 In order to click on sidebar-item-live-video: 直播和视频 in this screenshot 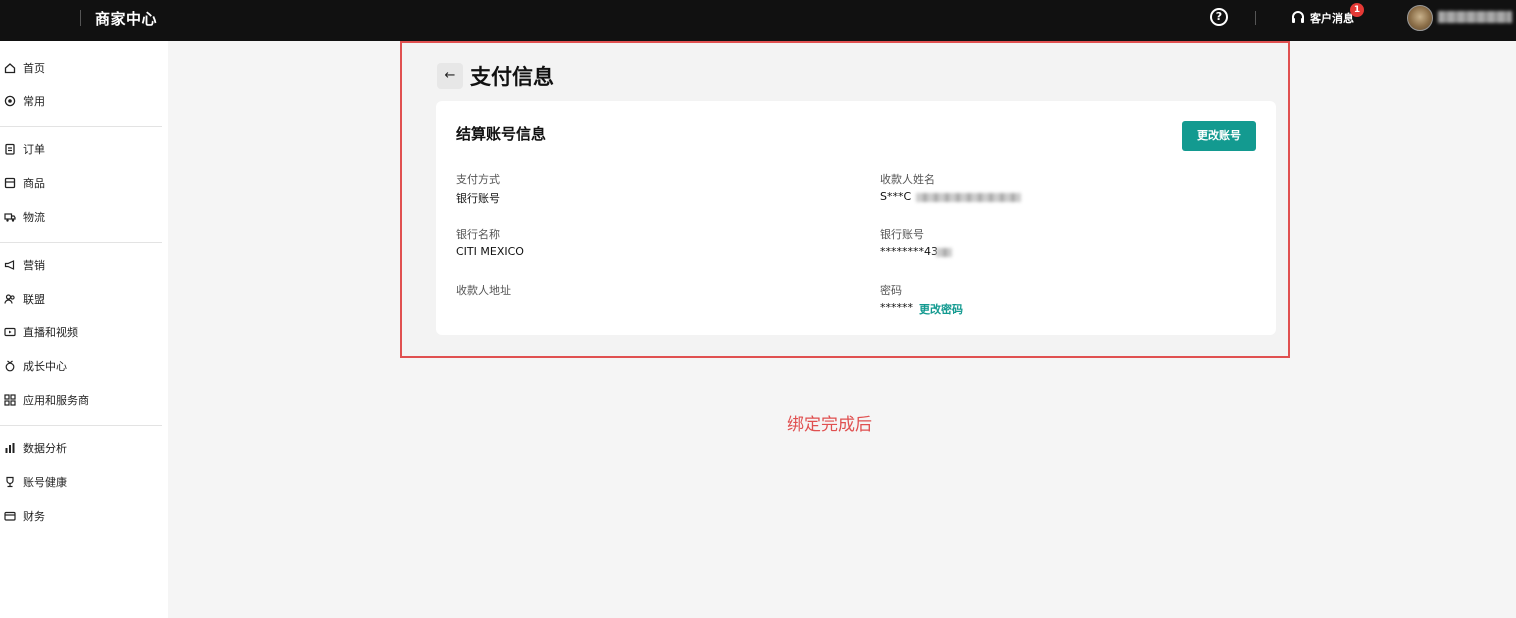, I will do `click(41, 332)`.